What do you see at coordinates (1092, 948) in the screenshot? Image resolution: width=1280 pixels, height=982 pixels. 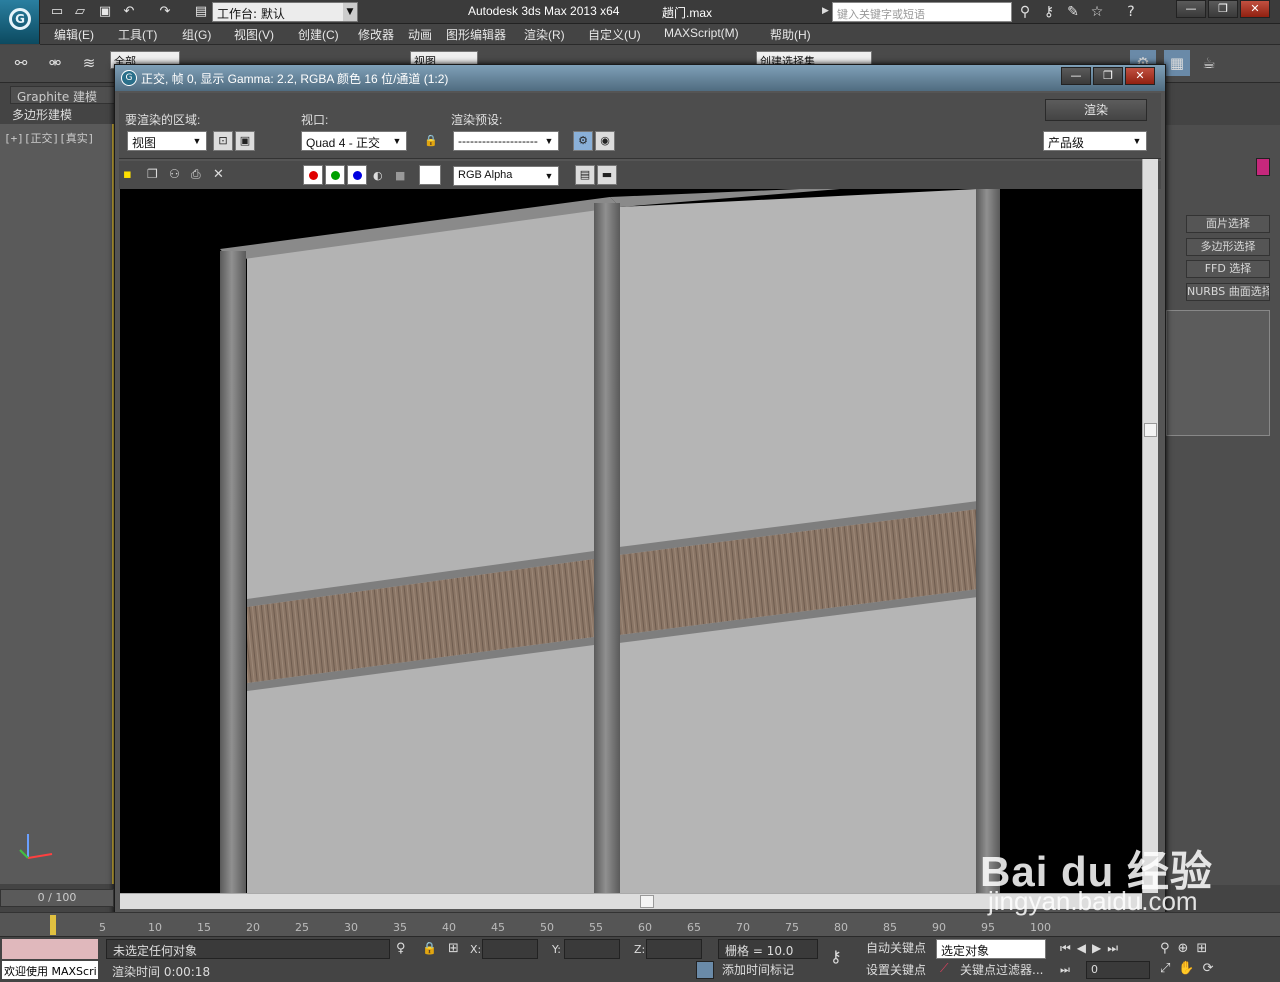 I see `playback-controls: ⏮◀▶⏭` at bounding box center [1092, 948].